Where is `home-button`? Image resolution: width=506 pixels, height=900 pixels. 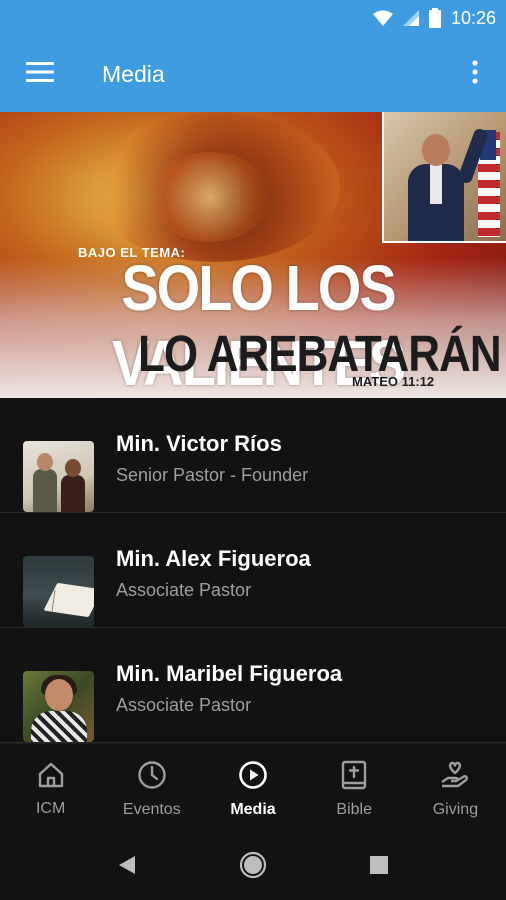 home-button is located at coordinates (253, 867).